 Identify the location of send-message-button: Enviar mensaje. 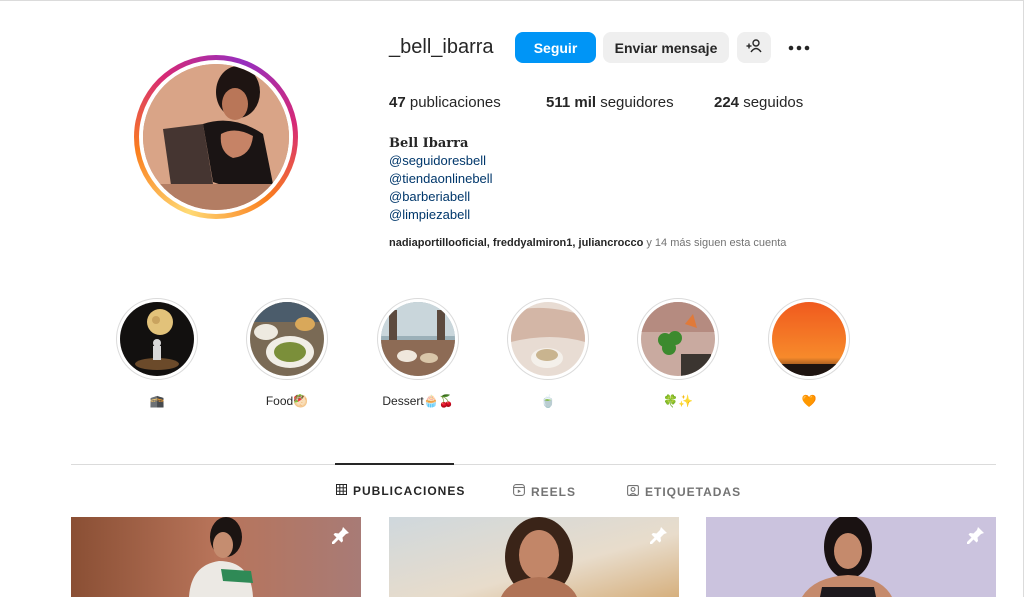
(666, 47).